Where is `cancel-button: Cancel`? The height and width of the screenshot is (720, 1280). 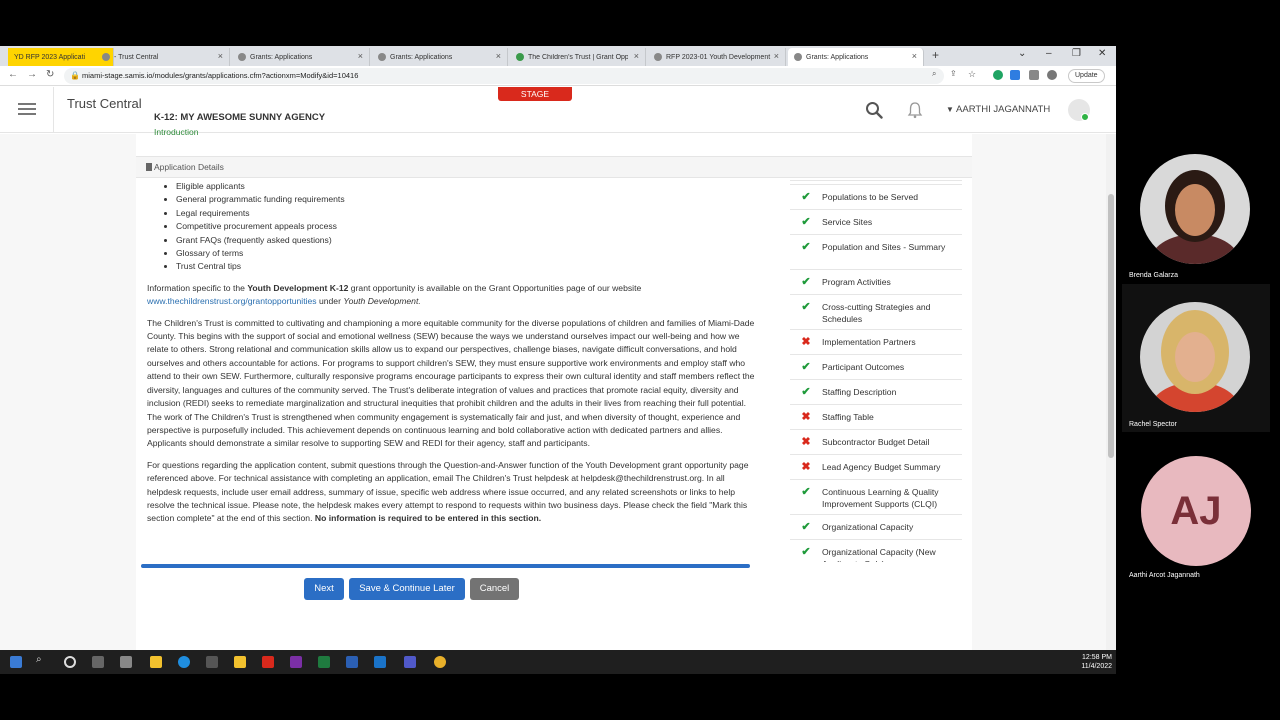 cancel-button: Cancel is located at coordinates (494, 589).